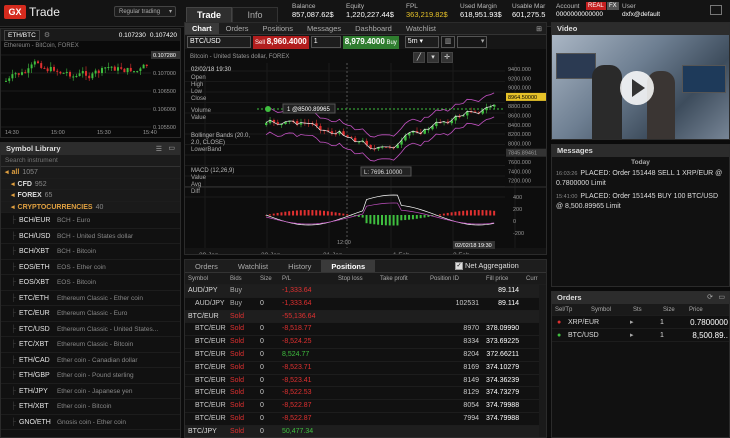 The width and height of the screenshot is (730, 438). Describe the element at coordinates (325, 42) in the screenshot. I see `quantity-input: 1` at that location.